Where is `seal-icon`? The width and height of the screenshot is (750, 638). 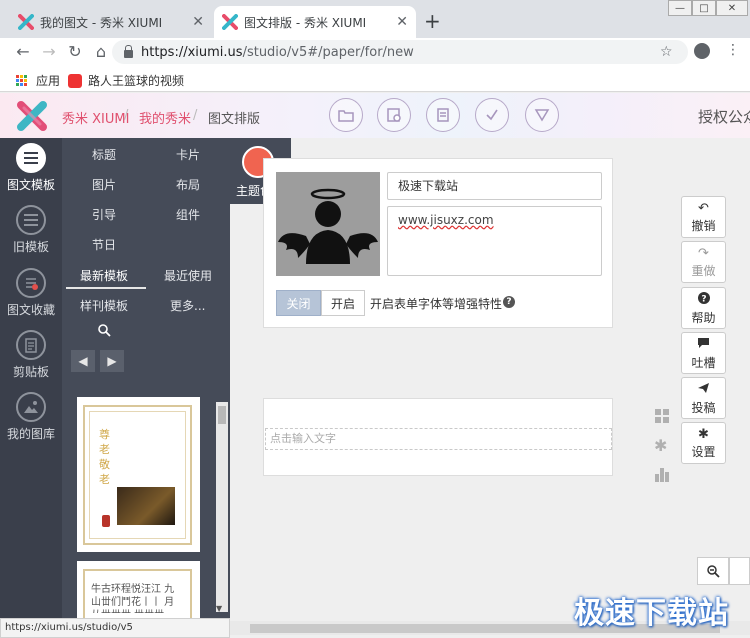 seal-icon is located at coordinates (106, 521).